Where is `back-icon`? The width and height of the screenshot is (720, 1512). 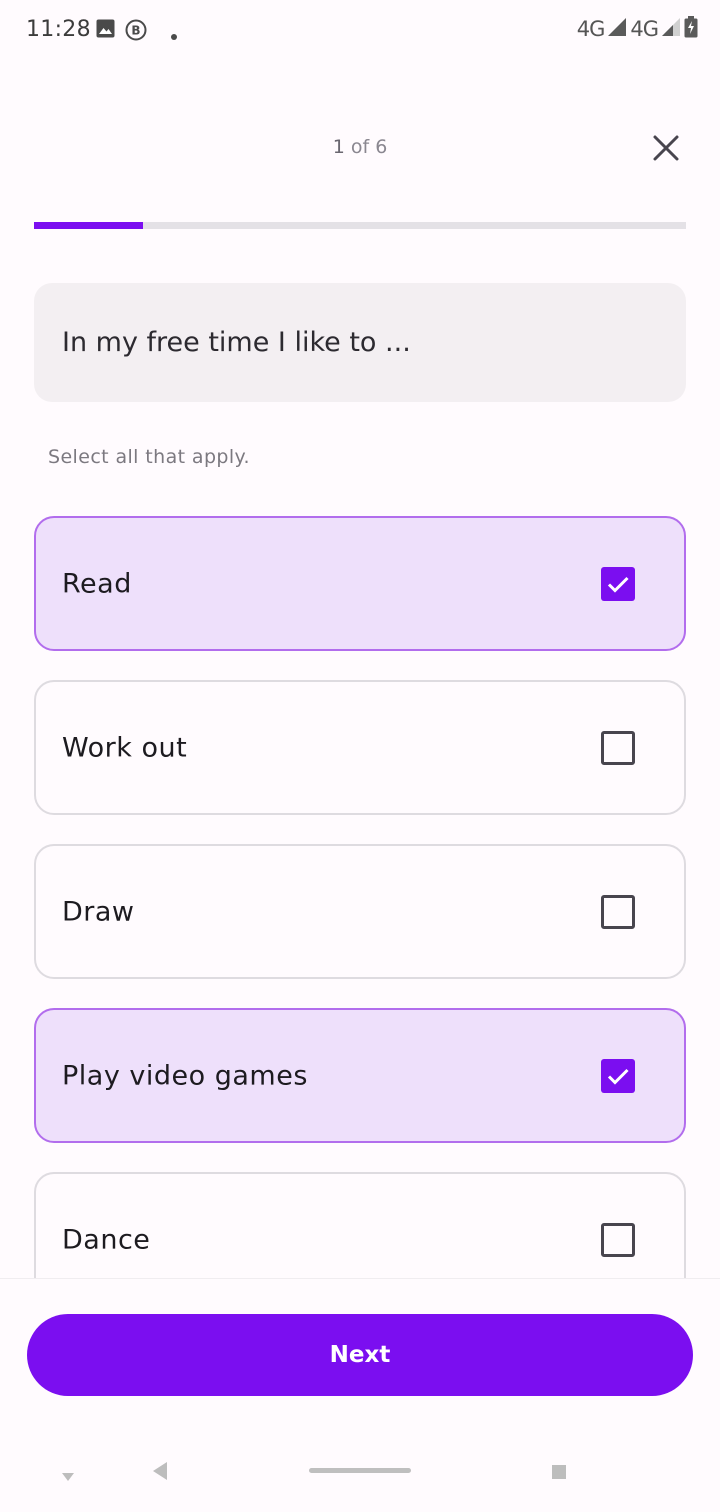 back-icon is located at coordinates (160, 1473).